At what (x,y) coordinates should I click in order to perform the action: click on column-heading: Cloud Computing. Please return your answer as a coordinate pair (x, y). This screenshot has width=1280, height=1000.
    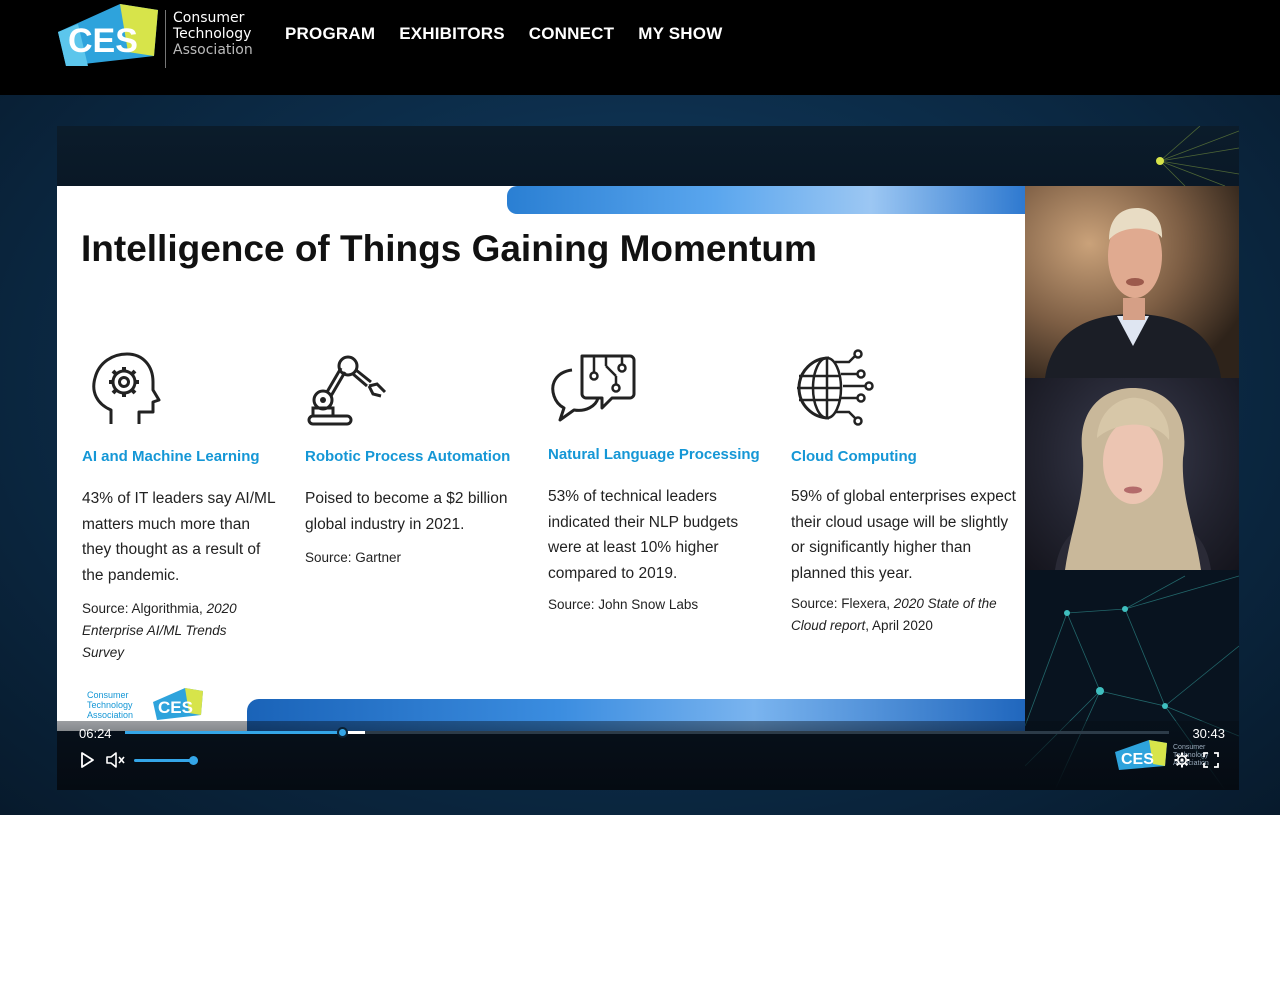
    Looking at the image, I should click on (854, 456).